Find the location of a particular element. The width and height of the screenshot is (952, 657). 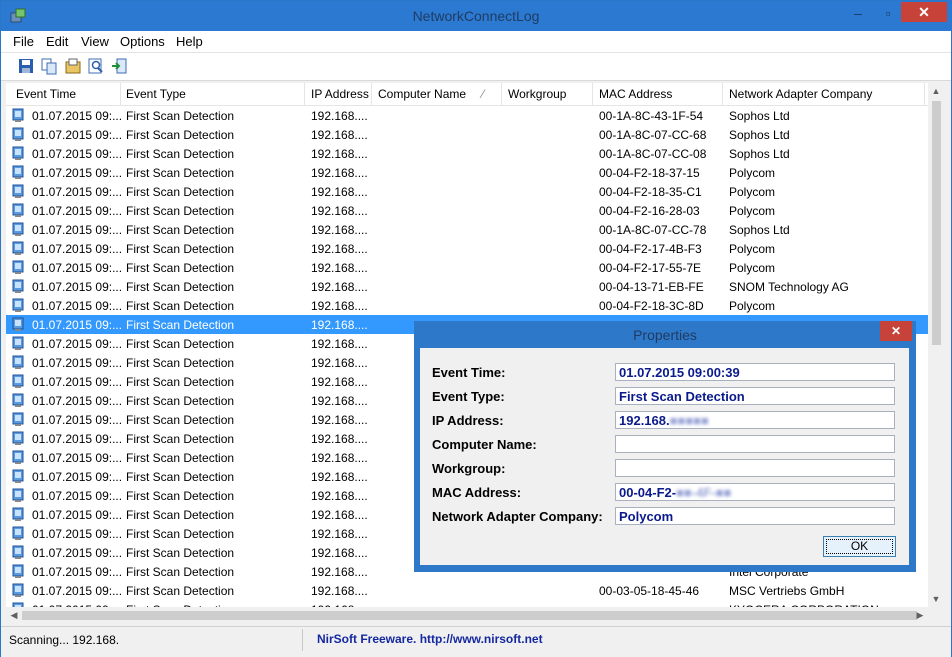

find-icon is located at coordinates (96, 66).